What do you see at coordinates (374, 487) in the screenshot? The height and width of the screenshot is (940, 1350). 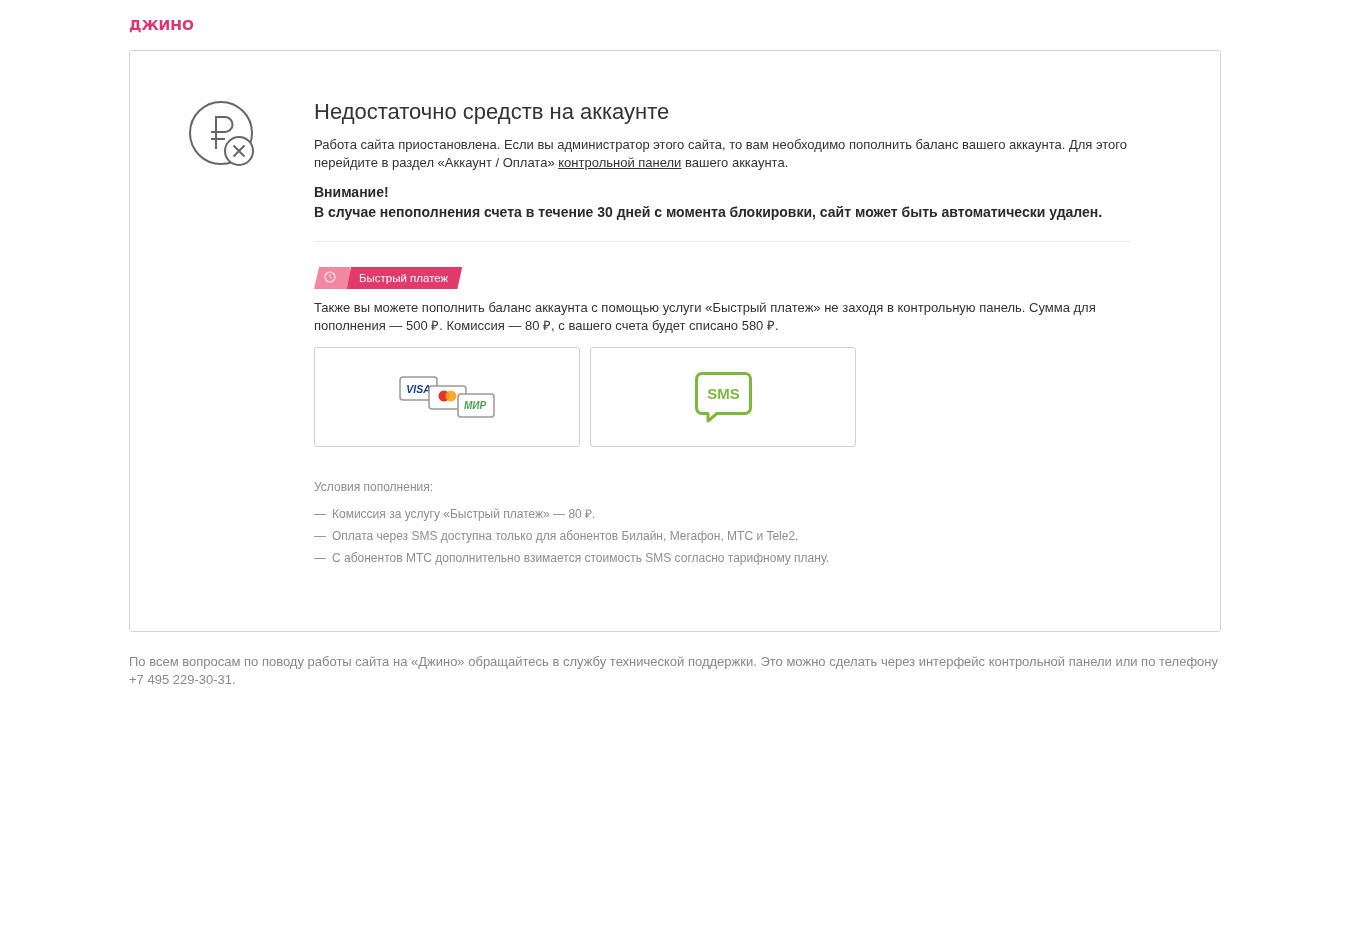 I see `conditions-title: Условия пополнения:` at bounding box center [374, 487].